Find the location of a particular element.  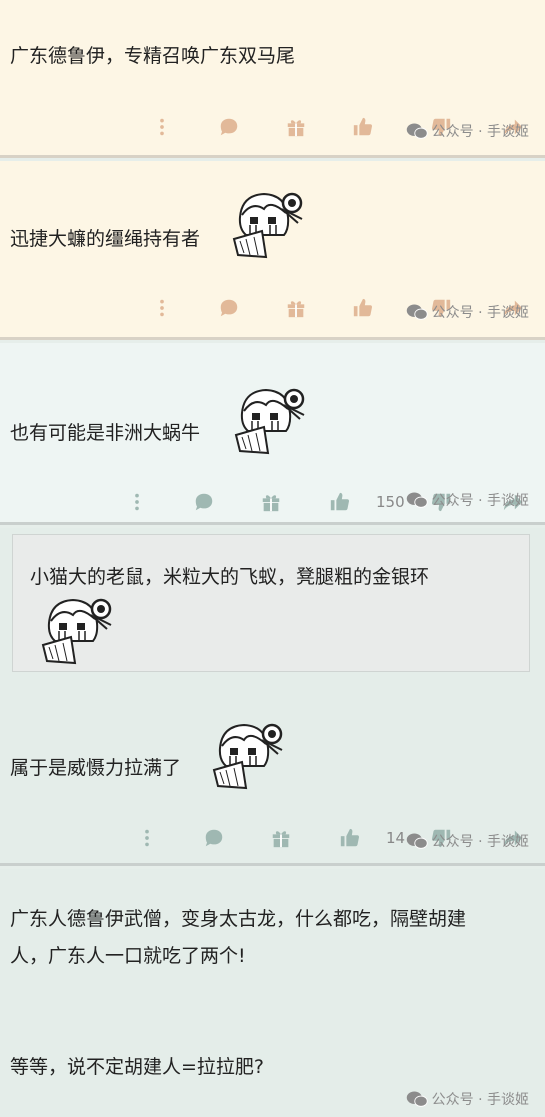

quote-text: 小猫大的老鼠，米粒大的飞蚁，凳腿粗的金银环 is located at coordinates (230, 577).